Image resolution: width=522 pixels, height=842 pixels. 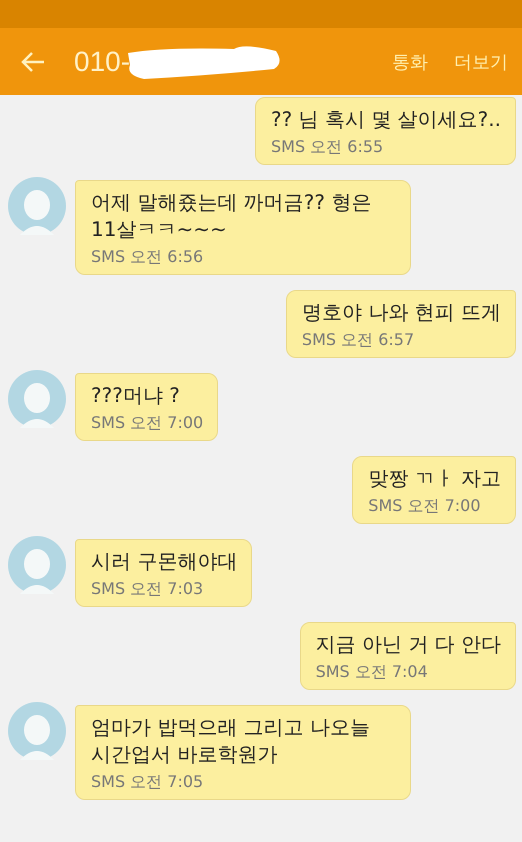 I want to click on message-text: 어제 말해죴는데 까머금?? 형은 11살ㅋㅋ~~~, so click(x=231, y=216).